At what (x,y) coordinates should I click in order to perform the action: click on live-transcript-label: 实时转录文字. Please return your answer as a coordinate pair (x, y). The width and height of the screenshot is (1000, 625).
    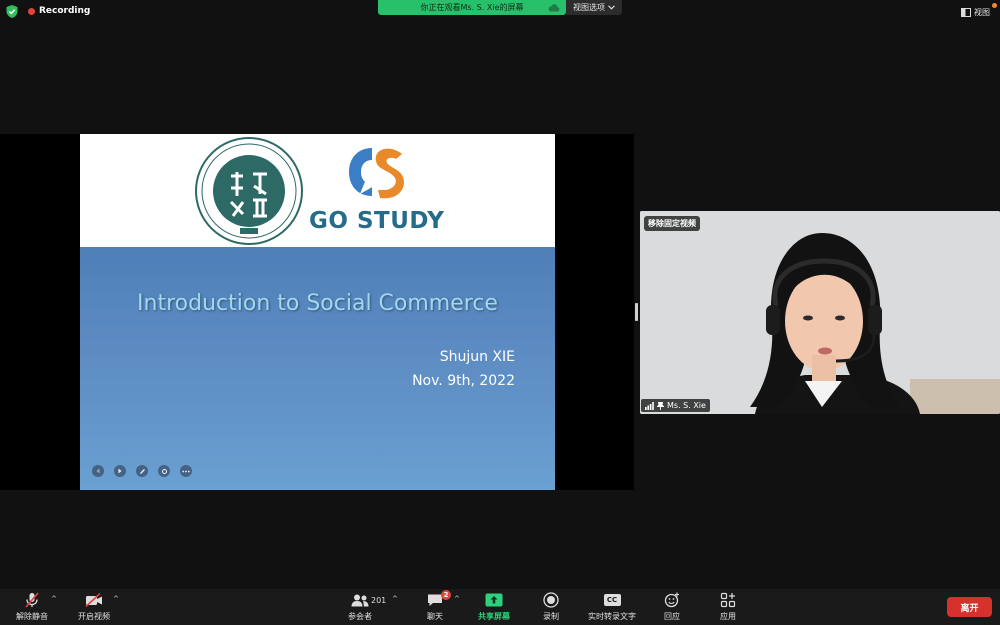
    Looking at the image, I should click on (612, 616).